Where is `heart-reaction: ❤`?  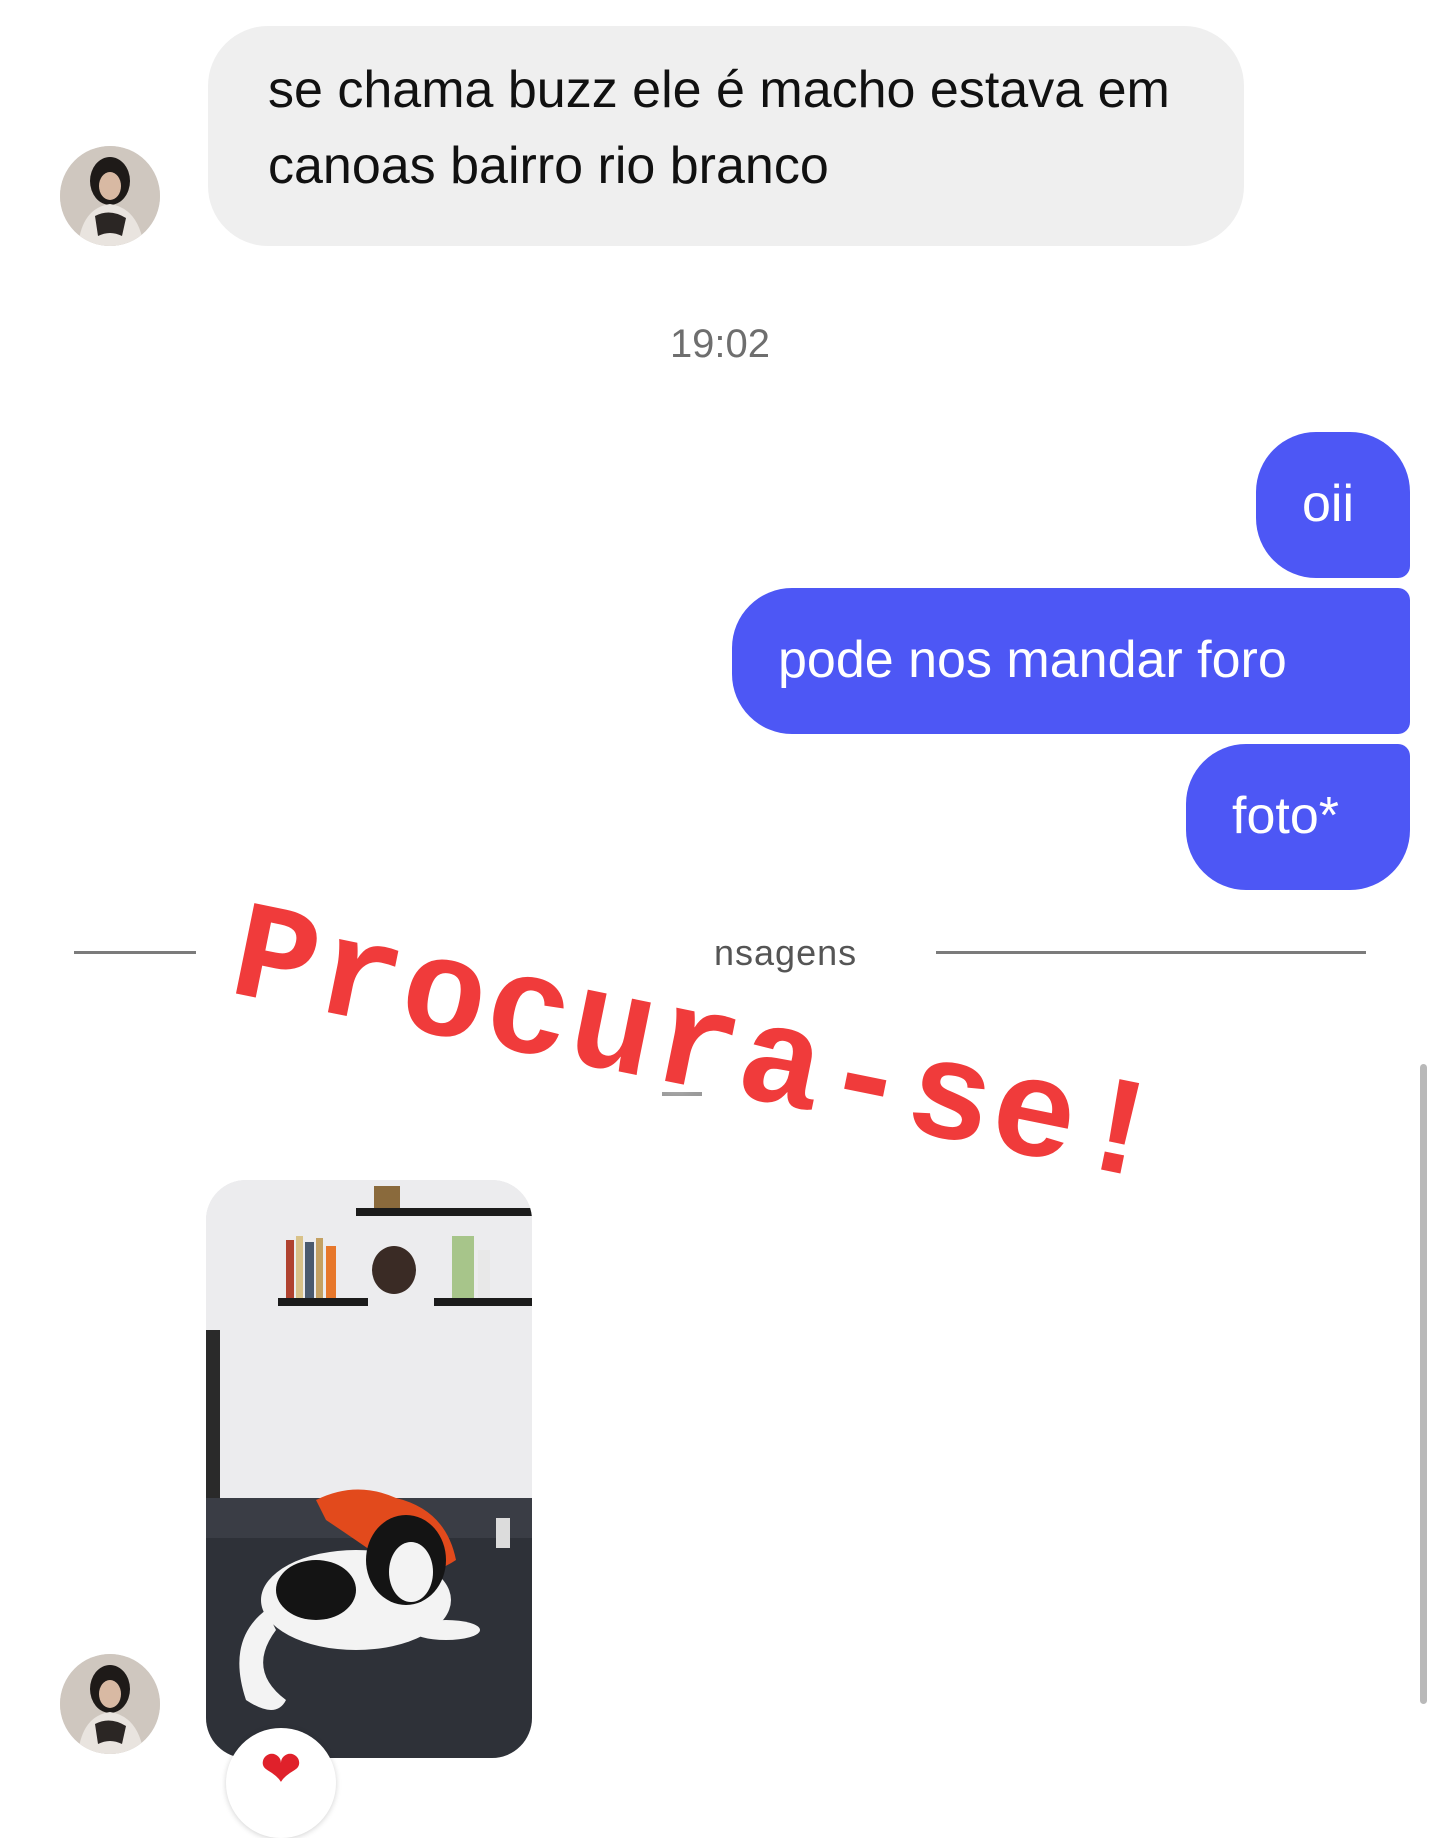
heart-reaction: ❤ is located at coordinates (281, 1783).